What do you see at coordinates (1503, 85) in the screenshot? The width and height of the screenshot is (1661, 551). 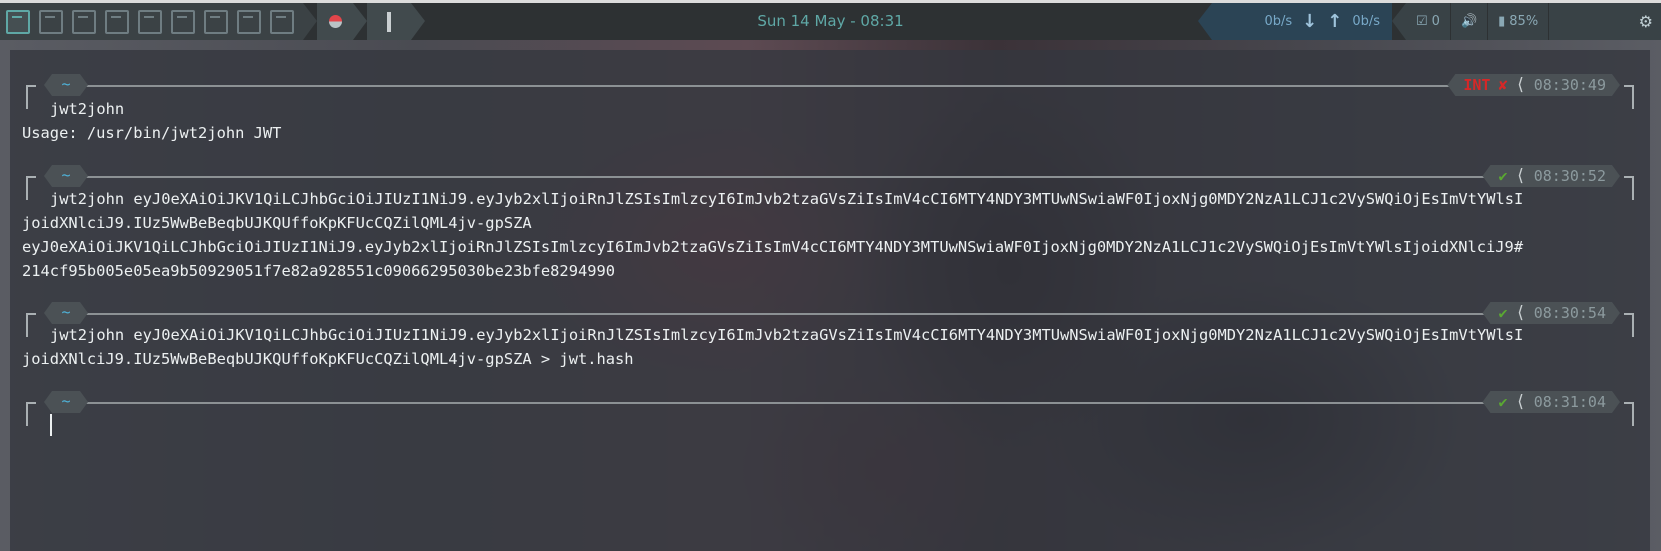 I see `error-icon: ✘` at bounding box center [1503, 85].